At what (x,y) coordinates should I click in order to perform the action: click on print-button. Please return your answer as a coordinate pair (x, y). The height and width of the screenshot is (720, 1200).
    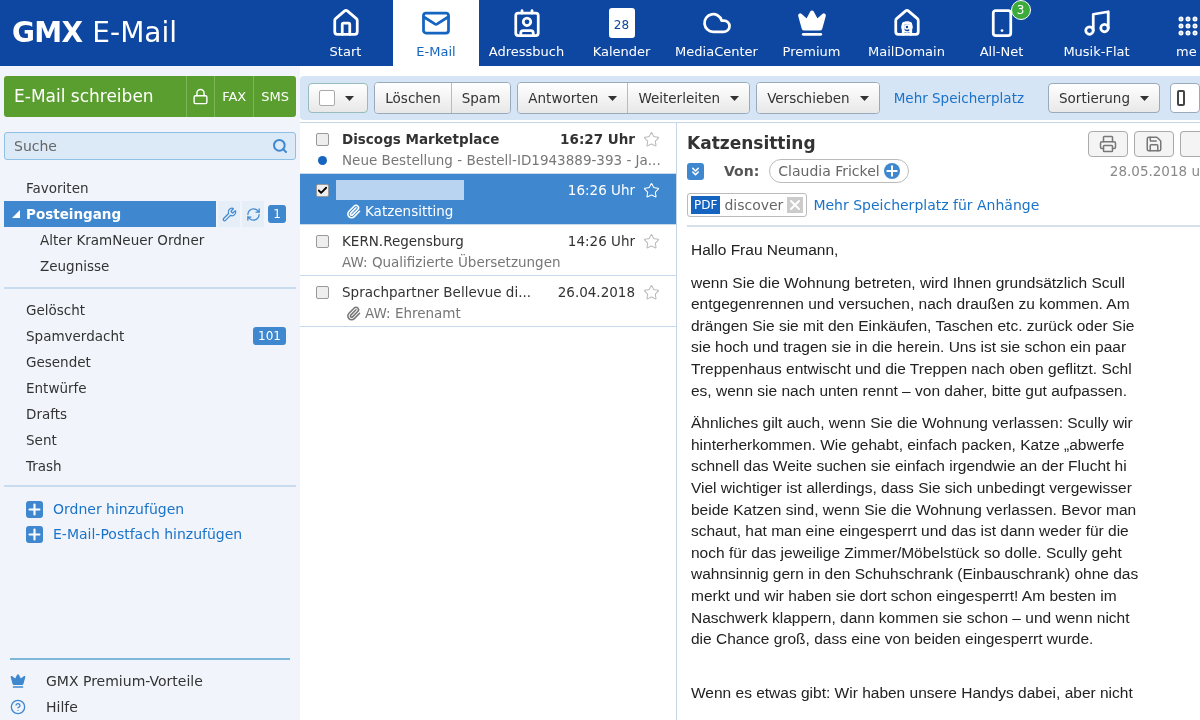
    Looking at the image, I should click on (1108, 144).